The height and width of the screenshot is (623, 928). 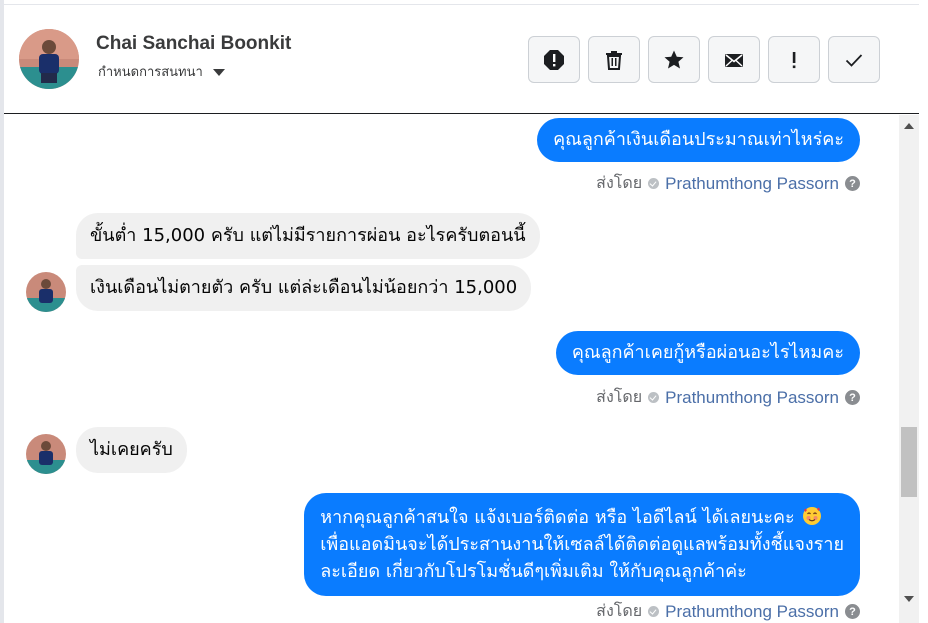 I want to click on delete-button, so click(x=614, y=59).